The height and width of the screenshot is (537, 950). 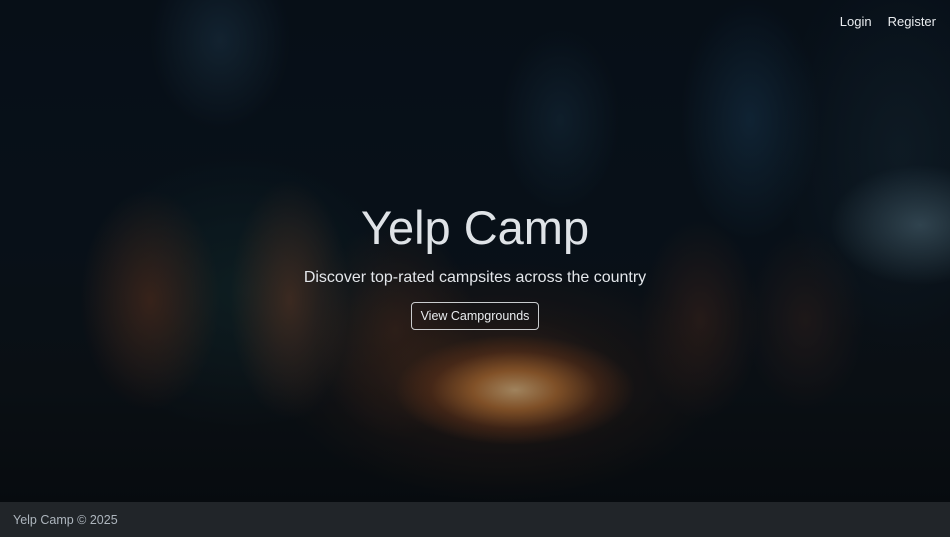 I want to click on top-nav: Login Register, so click(x=888, y=22).